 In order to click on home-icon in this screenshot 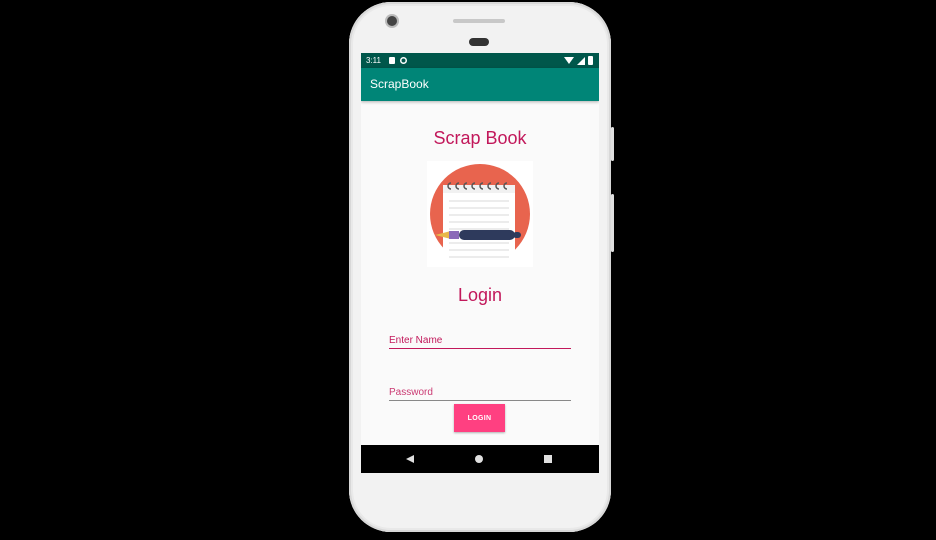, I will do `click(479, 459)`.